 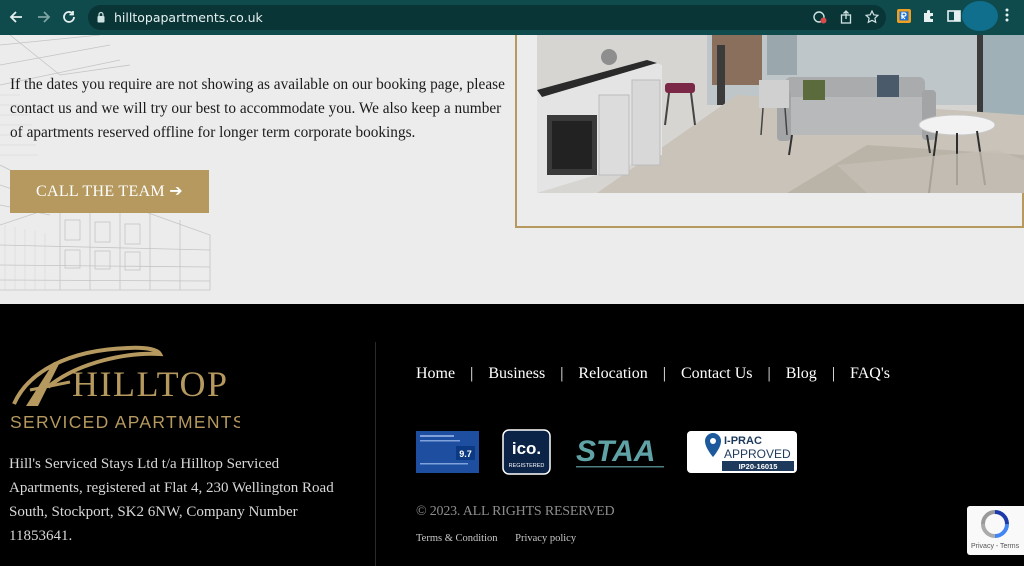 What do you see at coordinates (100, 191) in the screenshot?
I see `cta-label: CALL THE TEAM` at bounding box center [100, 191].